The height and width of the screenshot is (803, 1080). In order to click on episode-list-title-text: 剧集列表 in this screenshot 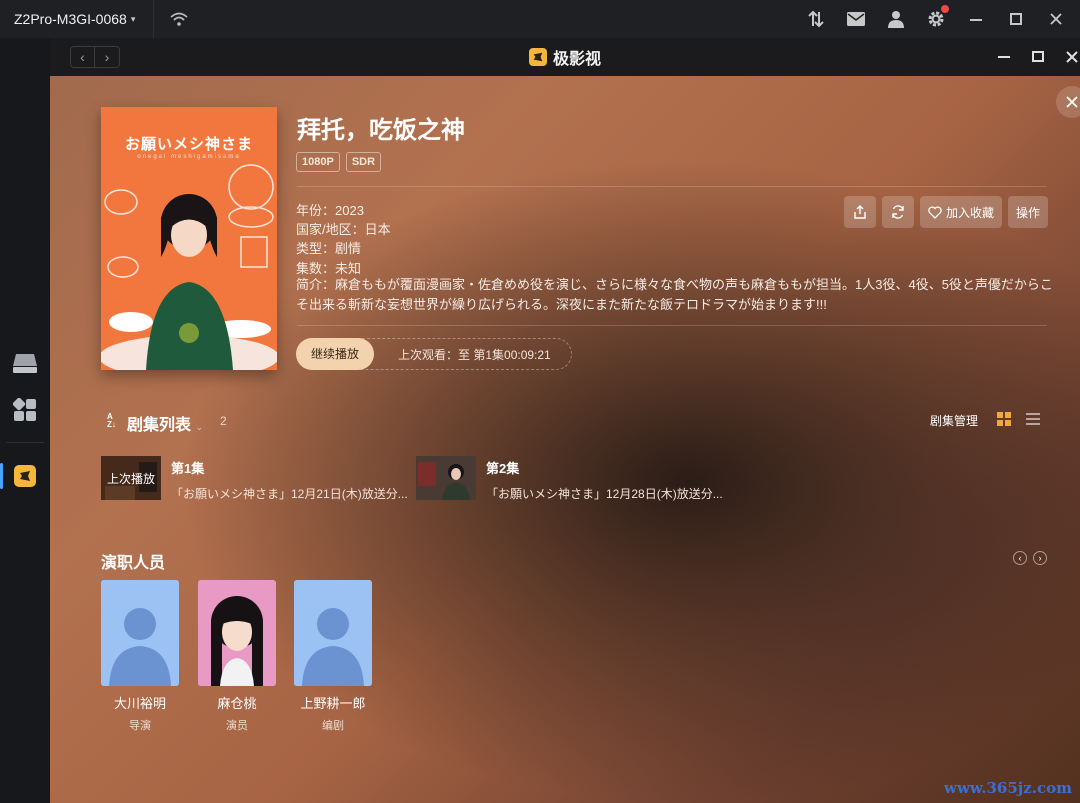, I will do `click(159, 425)`.